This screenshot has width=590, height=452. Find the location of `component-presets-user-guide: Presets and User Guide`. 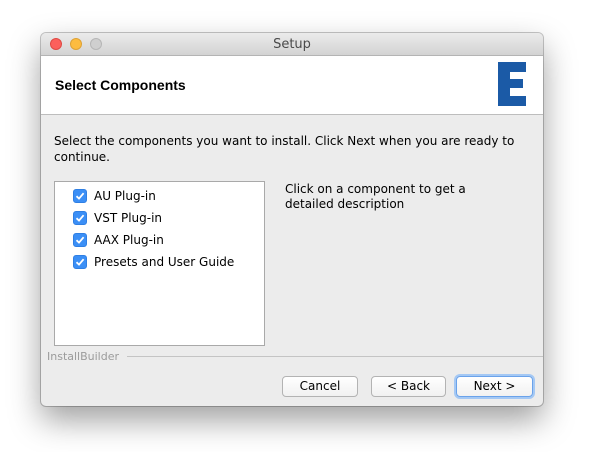

component-presets-user-guide: Presets and User Guide is located at coordinates (153, 262).